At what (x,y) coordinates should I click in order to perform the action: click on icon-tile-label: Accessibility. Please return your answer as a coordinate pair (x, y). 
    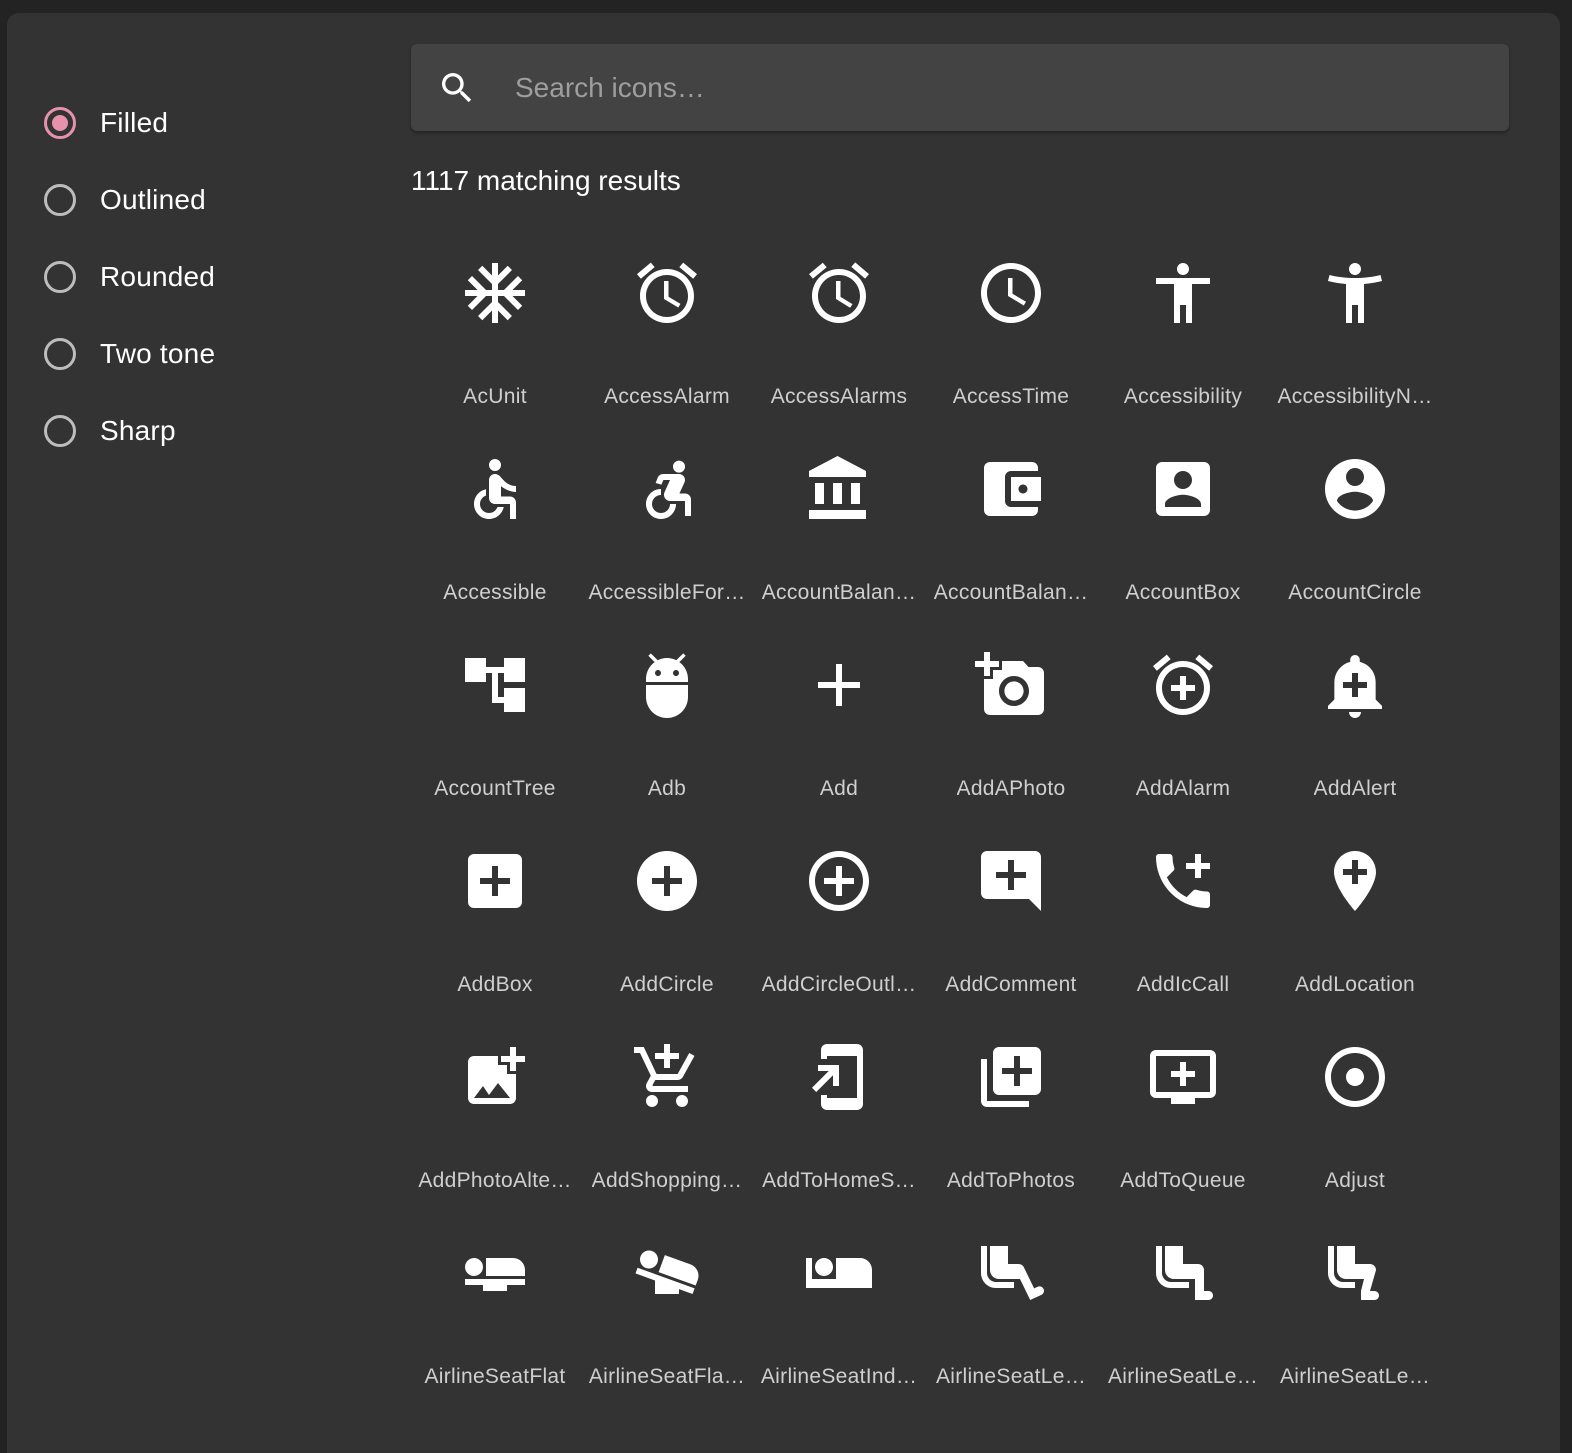
    Looking at the image, I should click on (1183, 396).